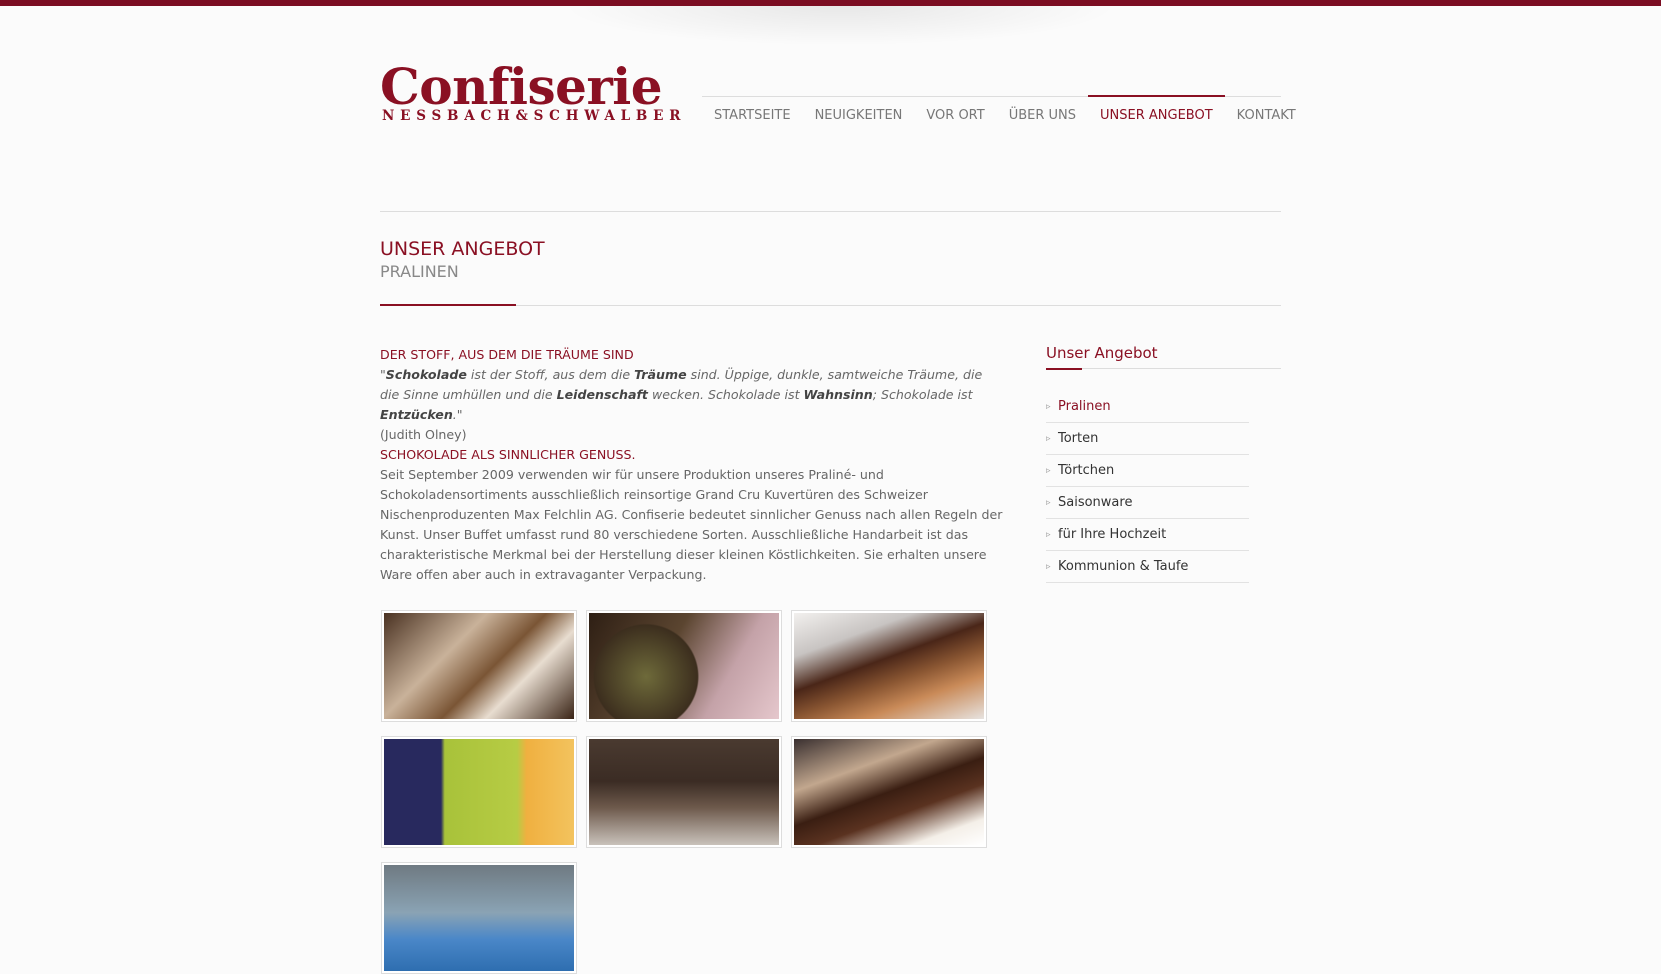 The width and height of the screenshot is (1661, 974). I want to click on nav-item-ueber-uns: ÜBER UNS, so click(1042, 113).